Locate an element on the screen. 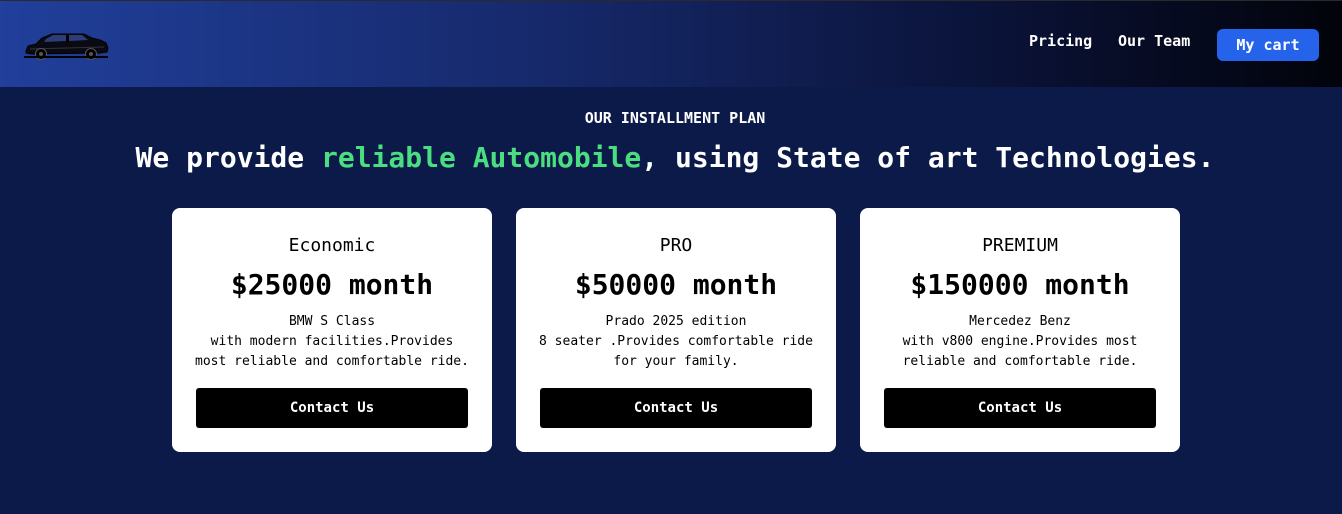 This screenshot has height=514, width=1342. plan-name: PREMIUM is located at coordinates (1020, 245).